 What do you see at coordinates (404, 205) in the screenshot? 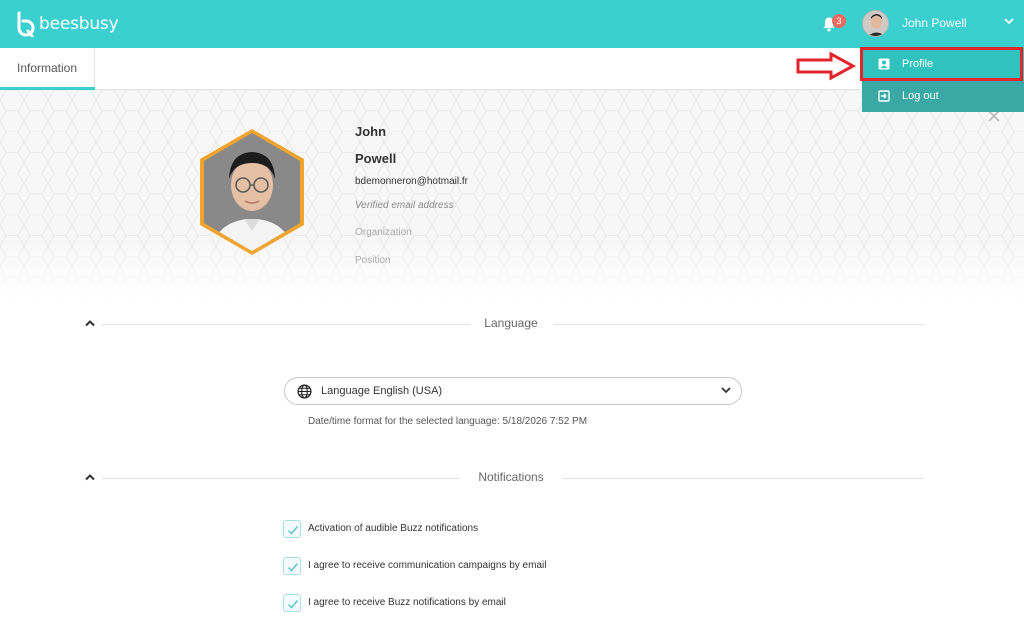
I see `email-verified-status: Verified email address` at bounding box center [404, 205].